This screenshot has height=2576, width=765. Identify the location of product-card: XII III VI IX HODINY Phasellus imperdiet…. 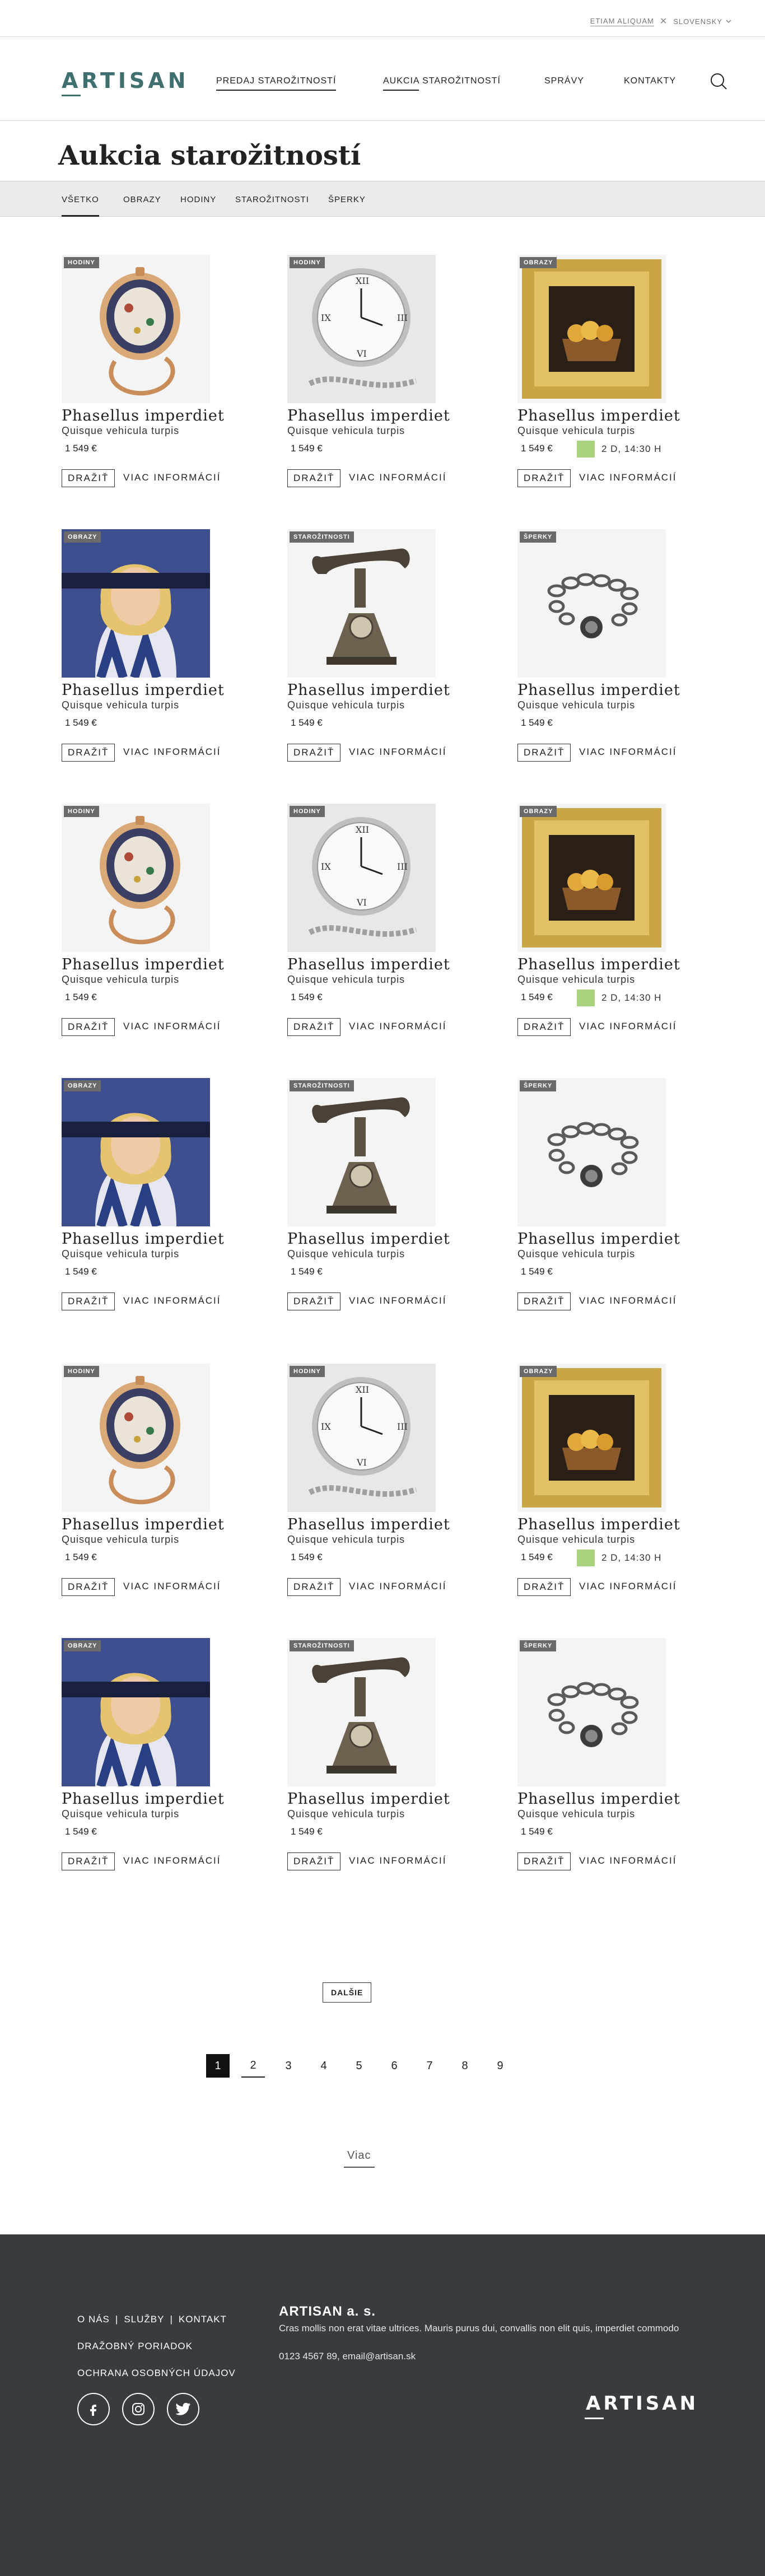
(371, 922).